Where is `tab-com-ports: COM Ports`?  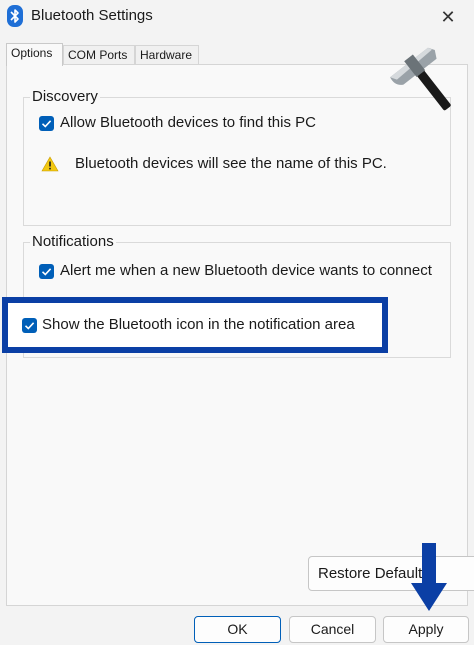
tab-com-ports: COM Ports is located at coordinates (99, 55).